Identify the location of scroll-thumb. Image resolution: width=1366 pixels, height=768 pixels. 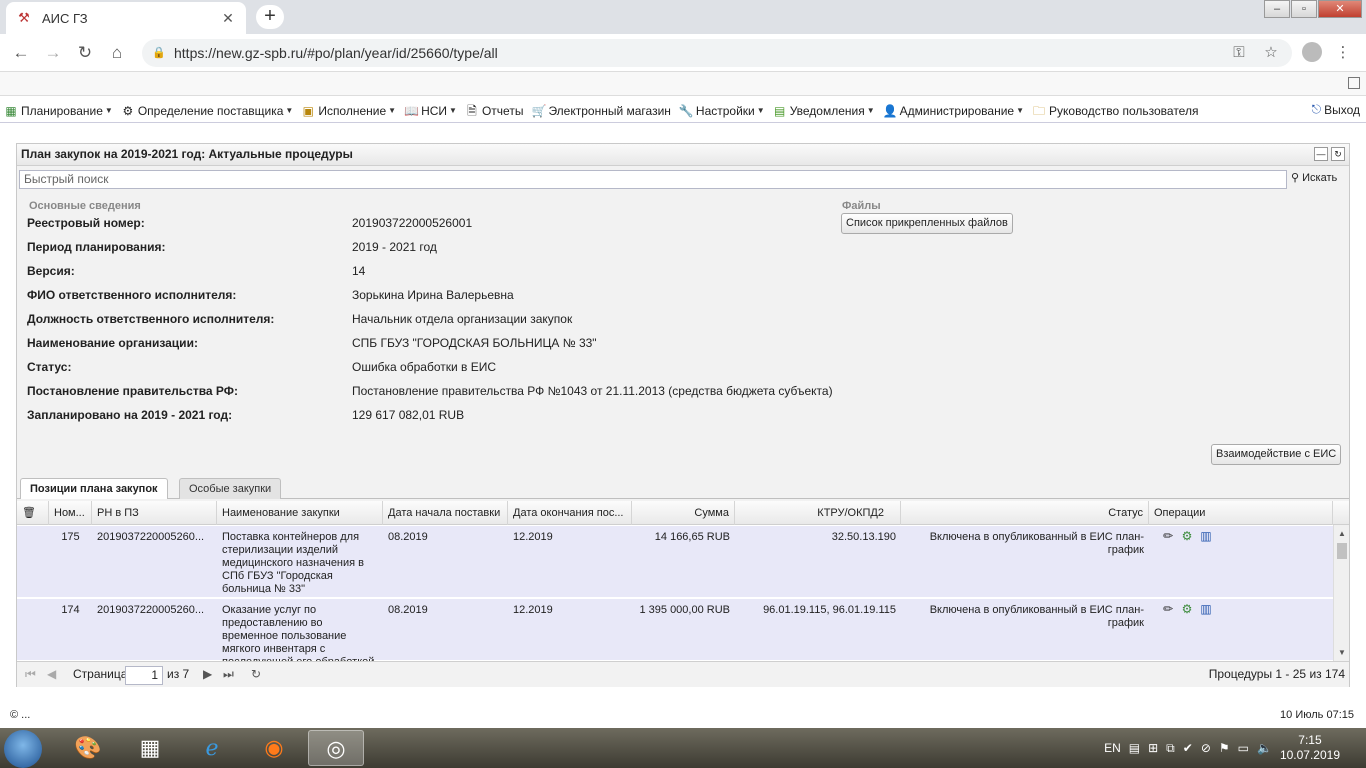
(1342, 551).